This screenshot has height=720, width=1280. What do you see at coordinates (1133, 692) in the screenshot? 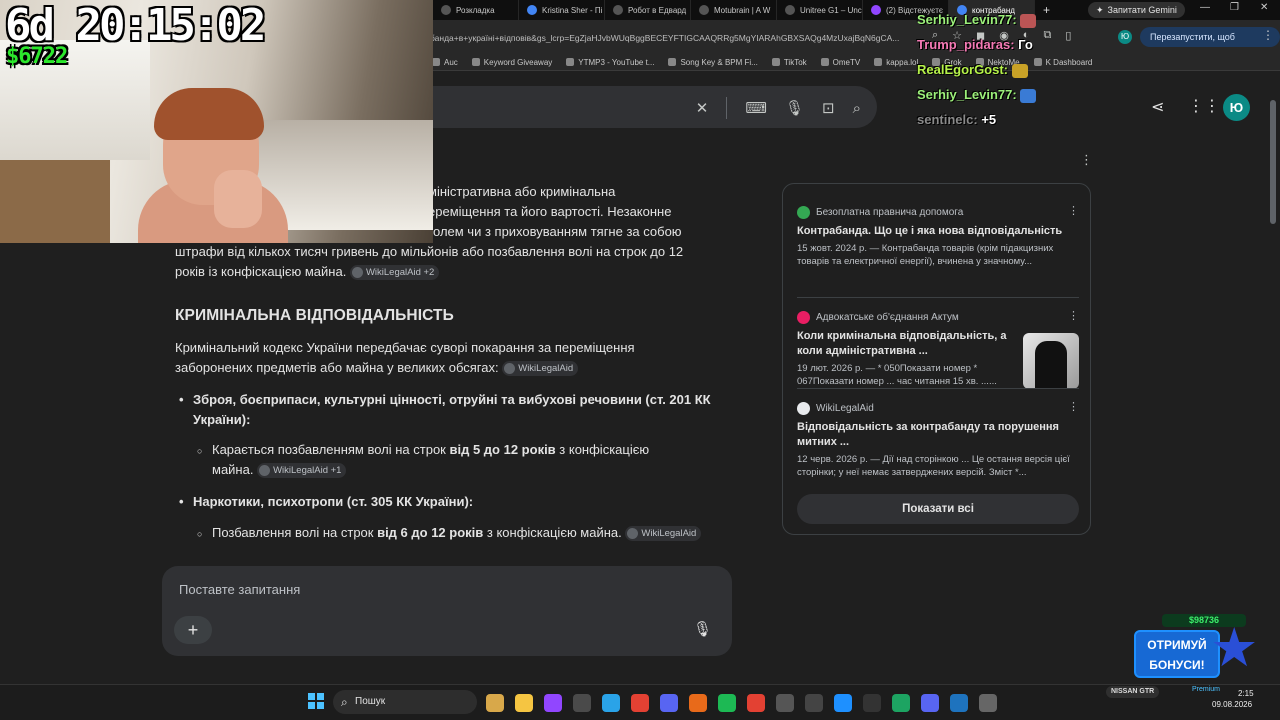
I see `tray-chip: NISSAN GTR` at bounding box center [1133, 692].